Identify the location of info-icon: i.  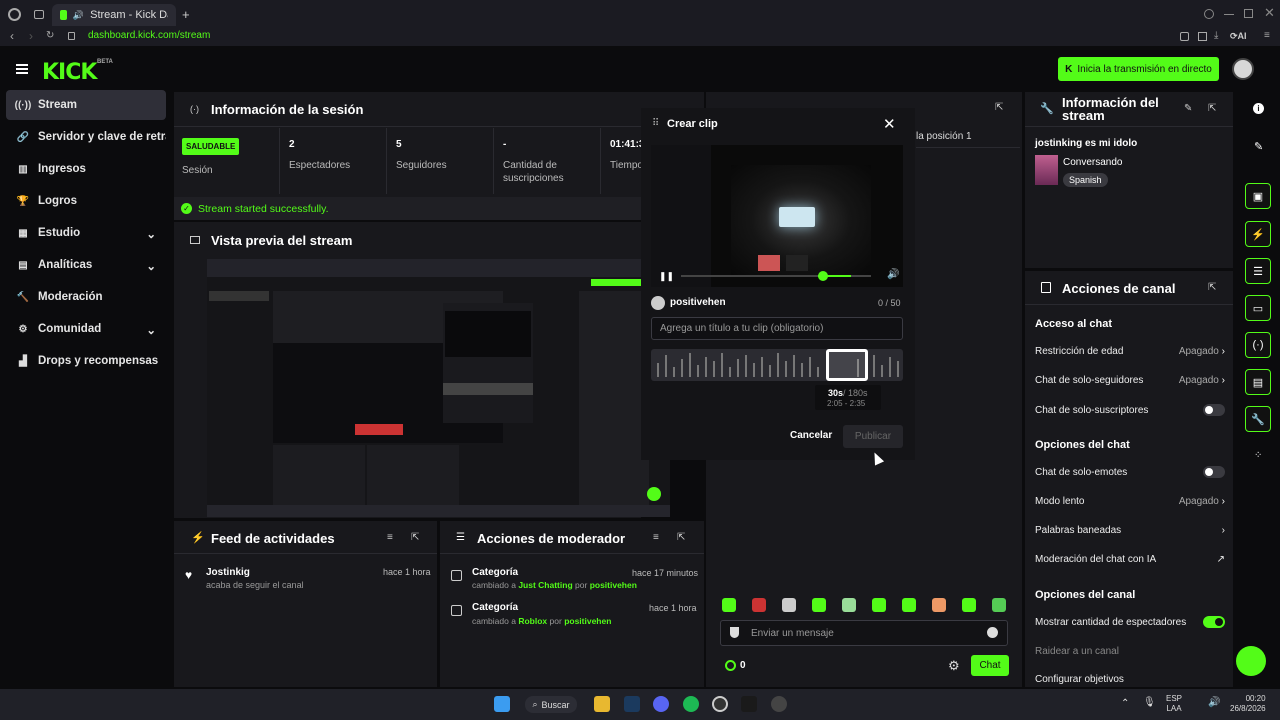
(1258, 108).